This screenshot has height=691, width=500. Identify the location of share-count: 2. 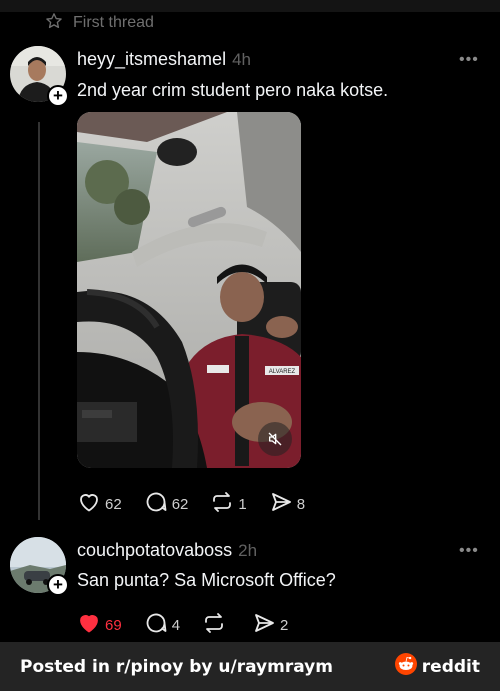
(284, 625).